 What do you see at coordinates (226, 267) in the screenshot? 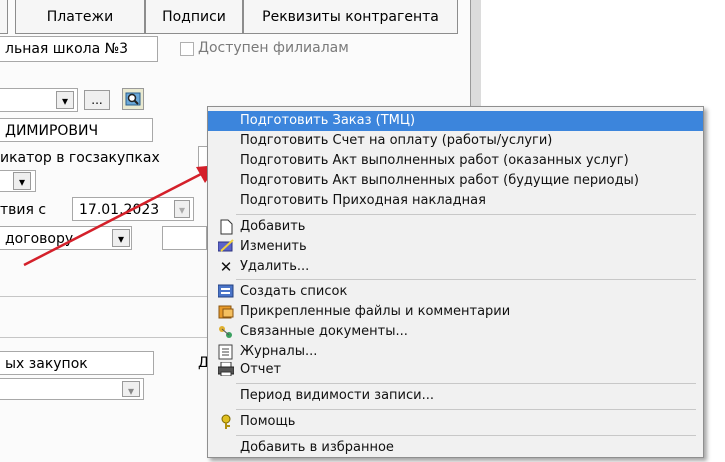
I see `delete-cross-icon: ✕` at bounding box center [226, 267].